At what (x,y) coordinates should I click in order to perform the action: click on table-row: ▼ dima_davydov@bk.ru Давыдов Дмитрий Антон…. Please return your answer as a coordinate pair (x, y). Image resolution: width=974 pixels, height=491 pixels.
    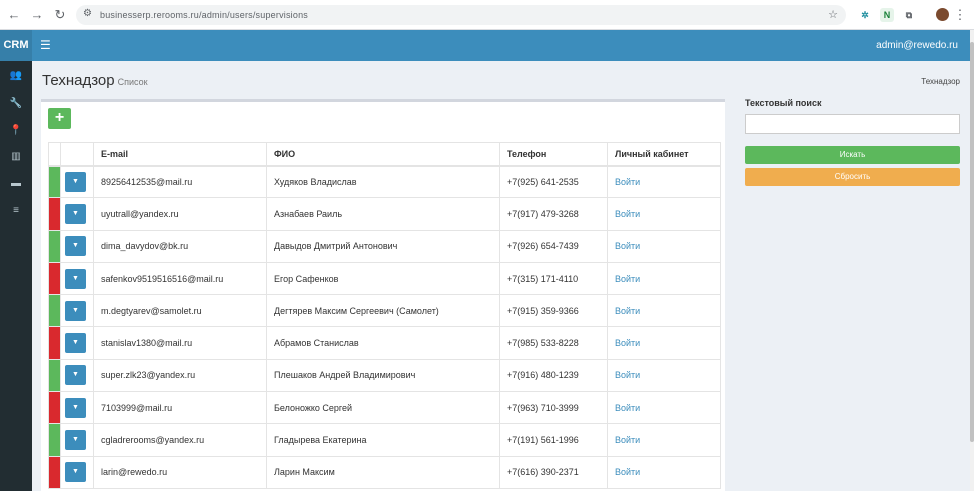
    Looking at the image, I should click on (384, 246).